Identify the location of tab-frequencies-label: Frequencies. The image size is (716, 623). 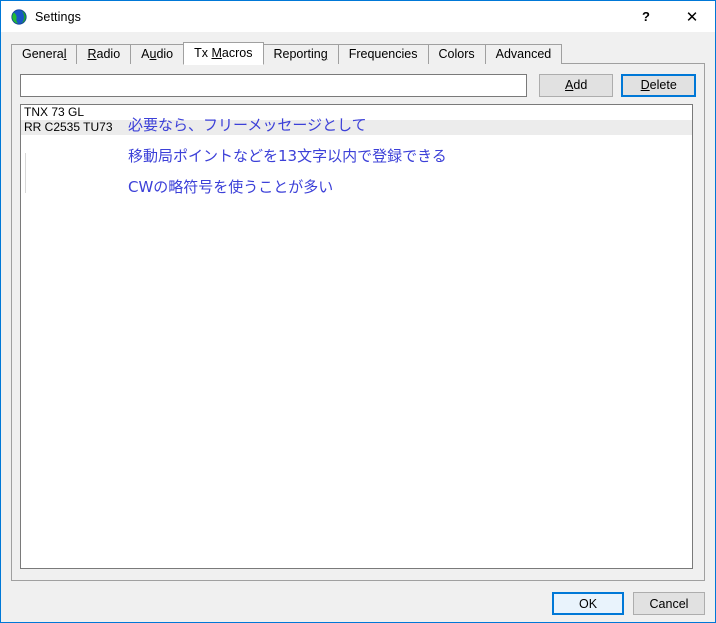
(383, 54).